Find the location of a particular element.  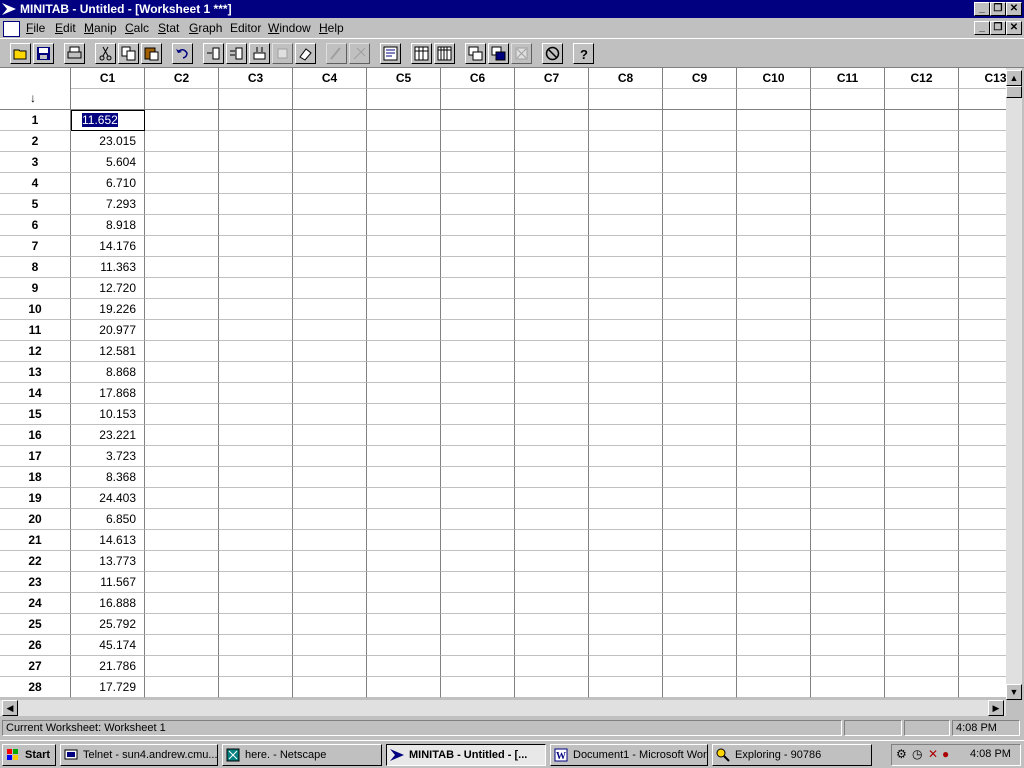

row-number: 2 is located at coordinates (35, 141).